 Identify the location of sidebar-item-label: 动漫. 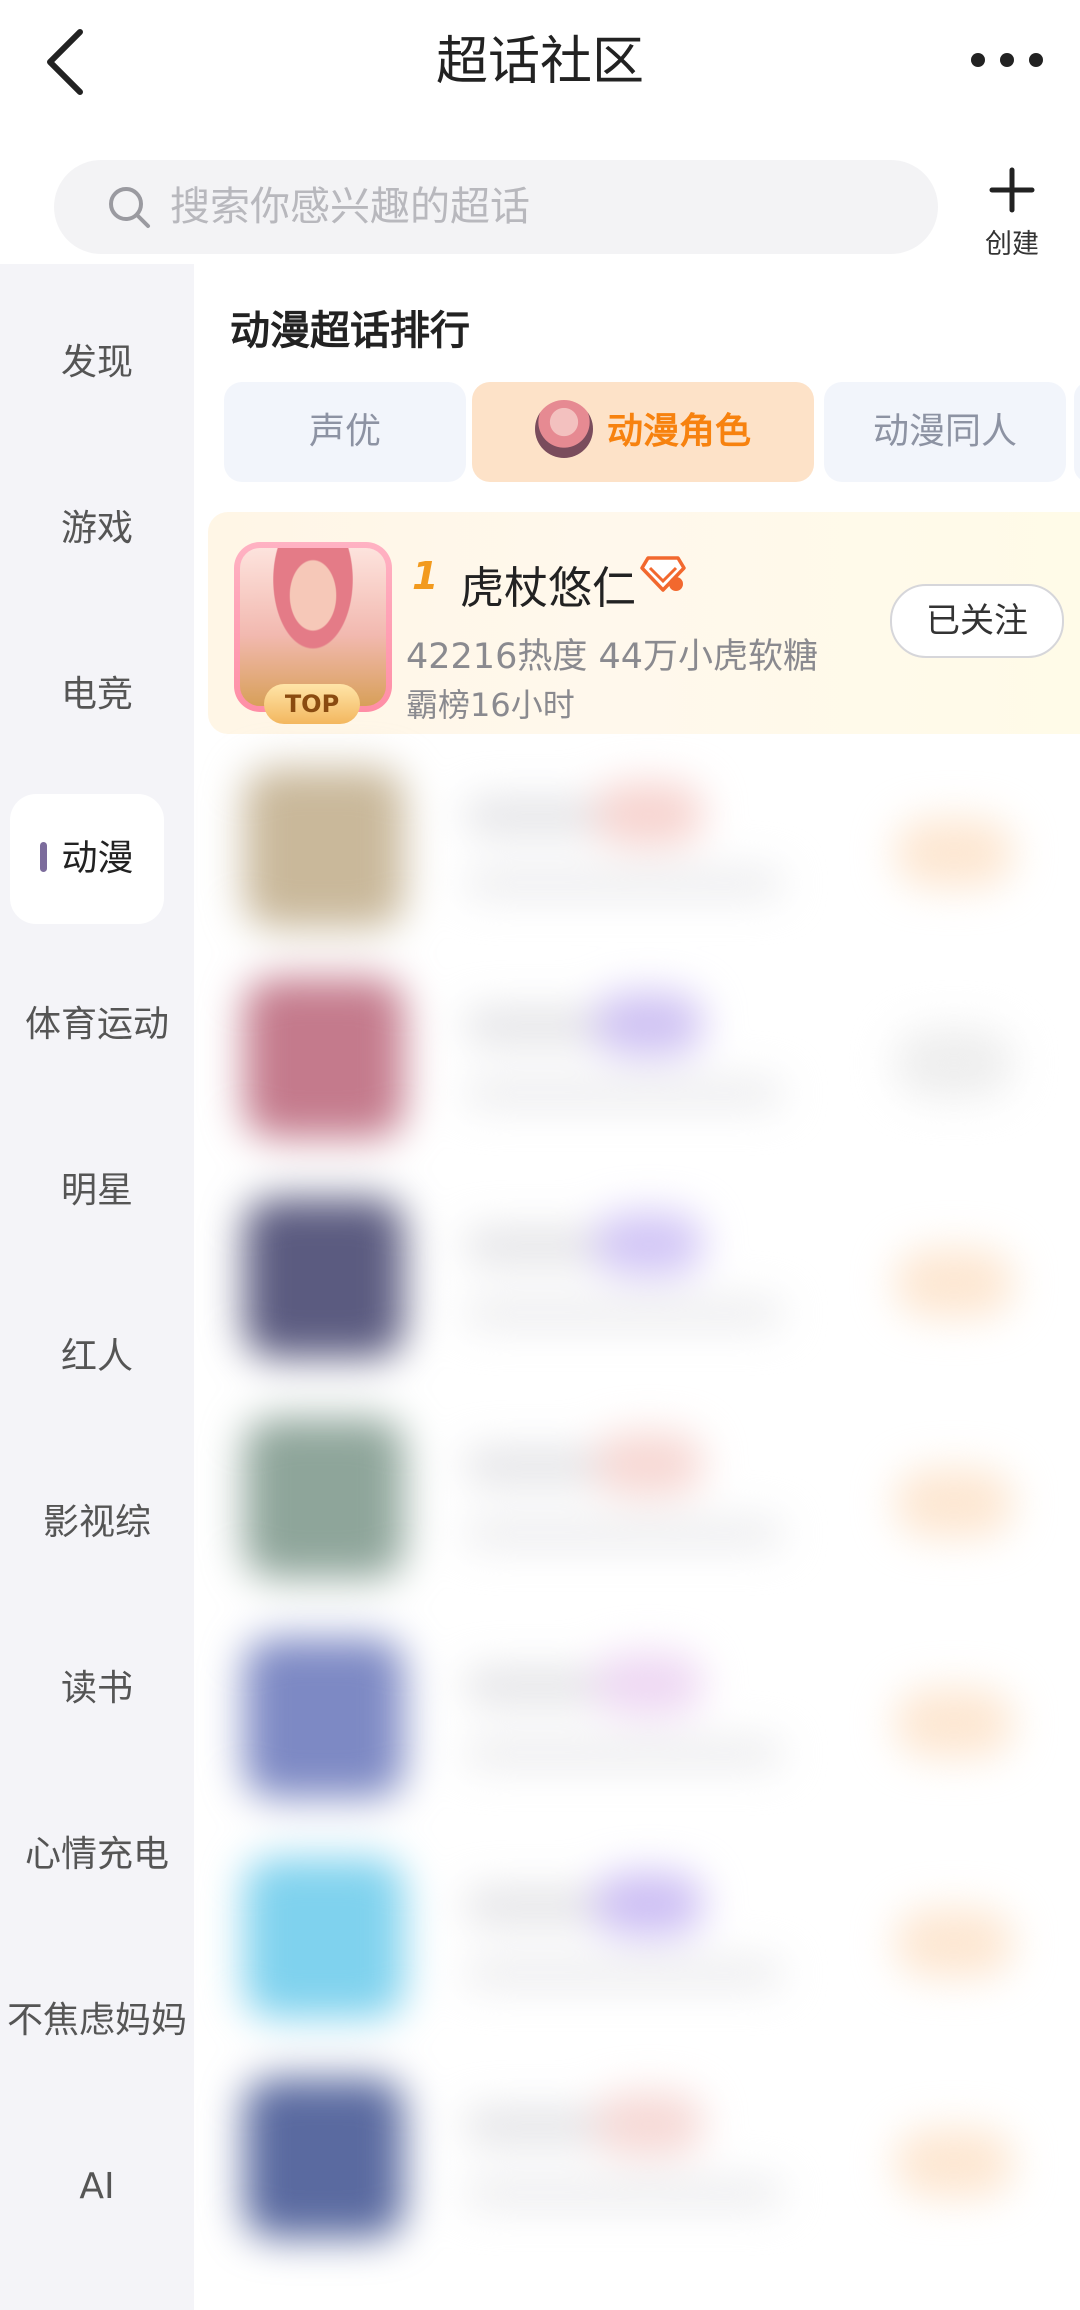
(97, 858).